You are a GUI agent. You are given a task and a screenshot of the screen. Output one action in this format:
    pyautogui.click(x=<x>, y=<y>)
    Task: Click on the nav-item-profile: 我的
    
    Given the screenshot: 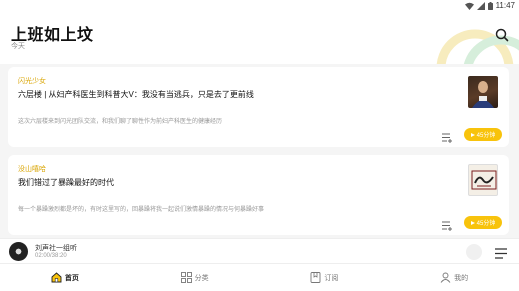 What is the action you would take?
    pyautogui.click(x=454, y=277)
    